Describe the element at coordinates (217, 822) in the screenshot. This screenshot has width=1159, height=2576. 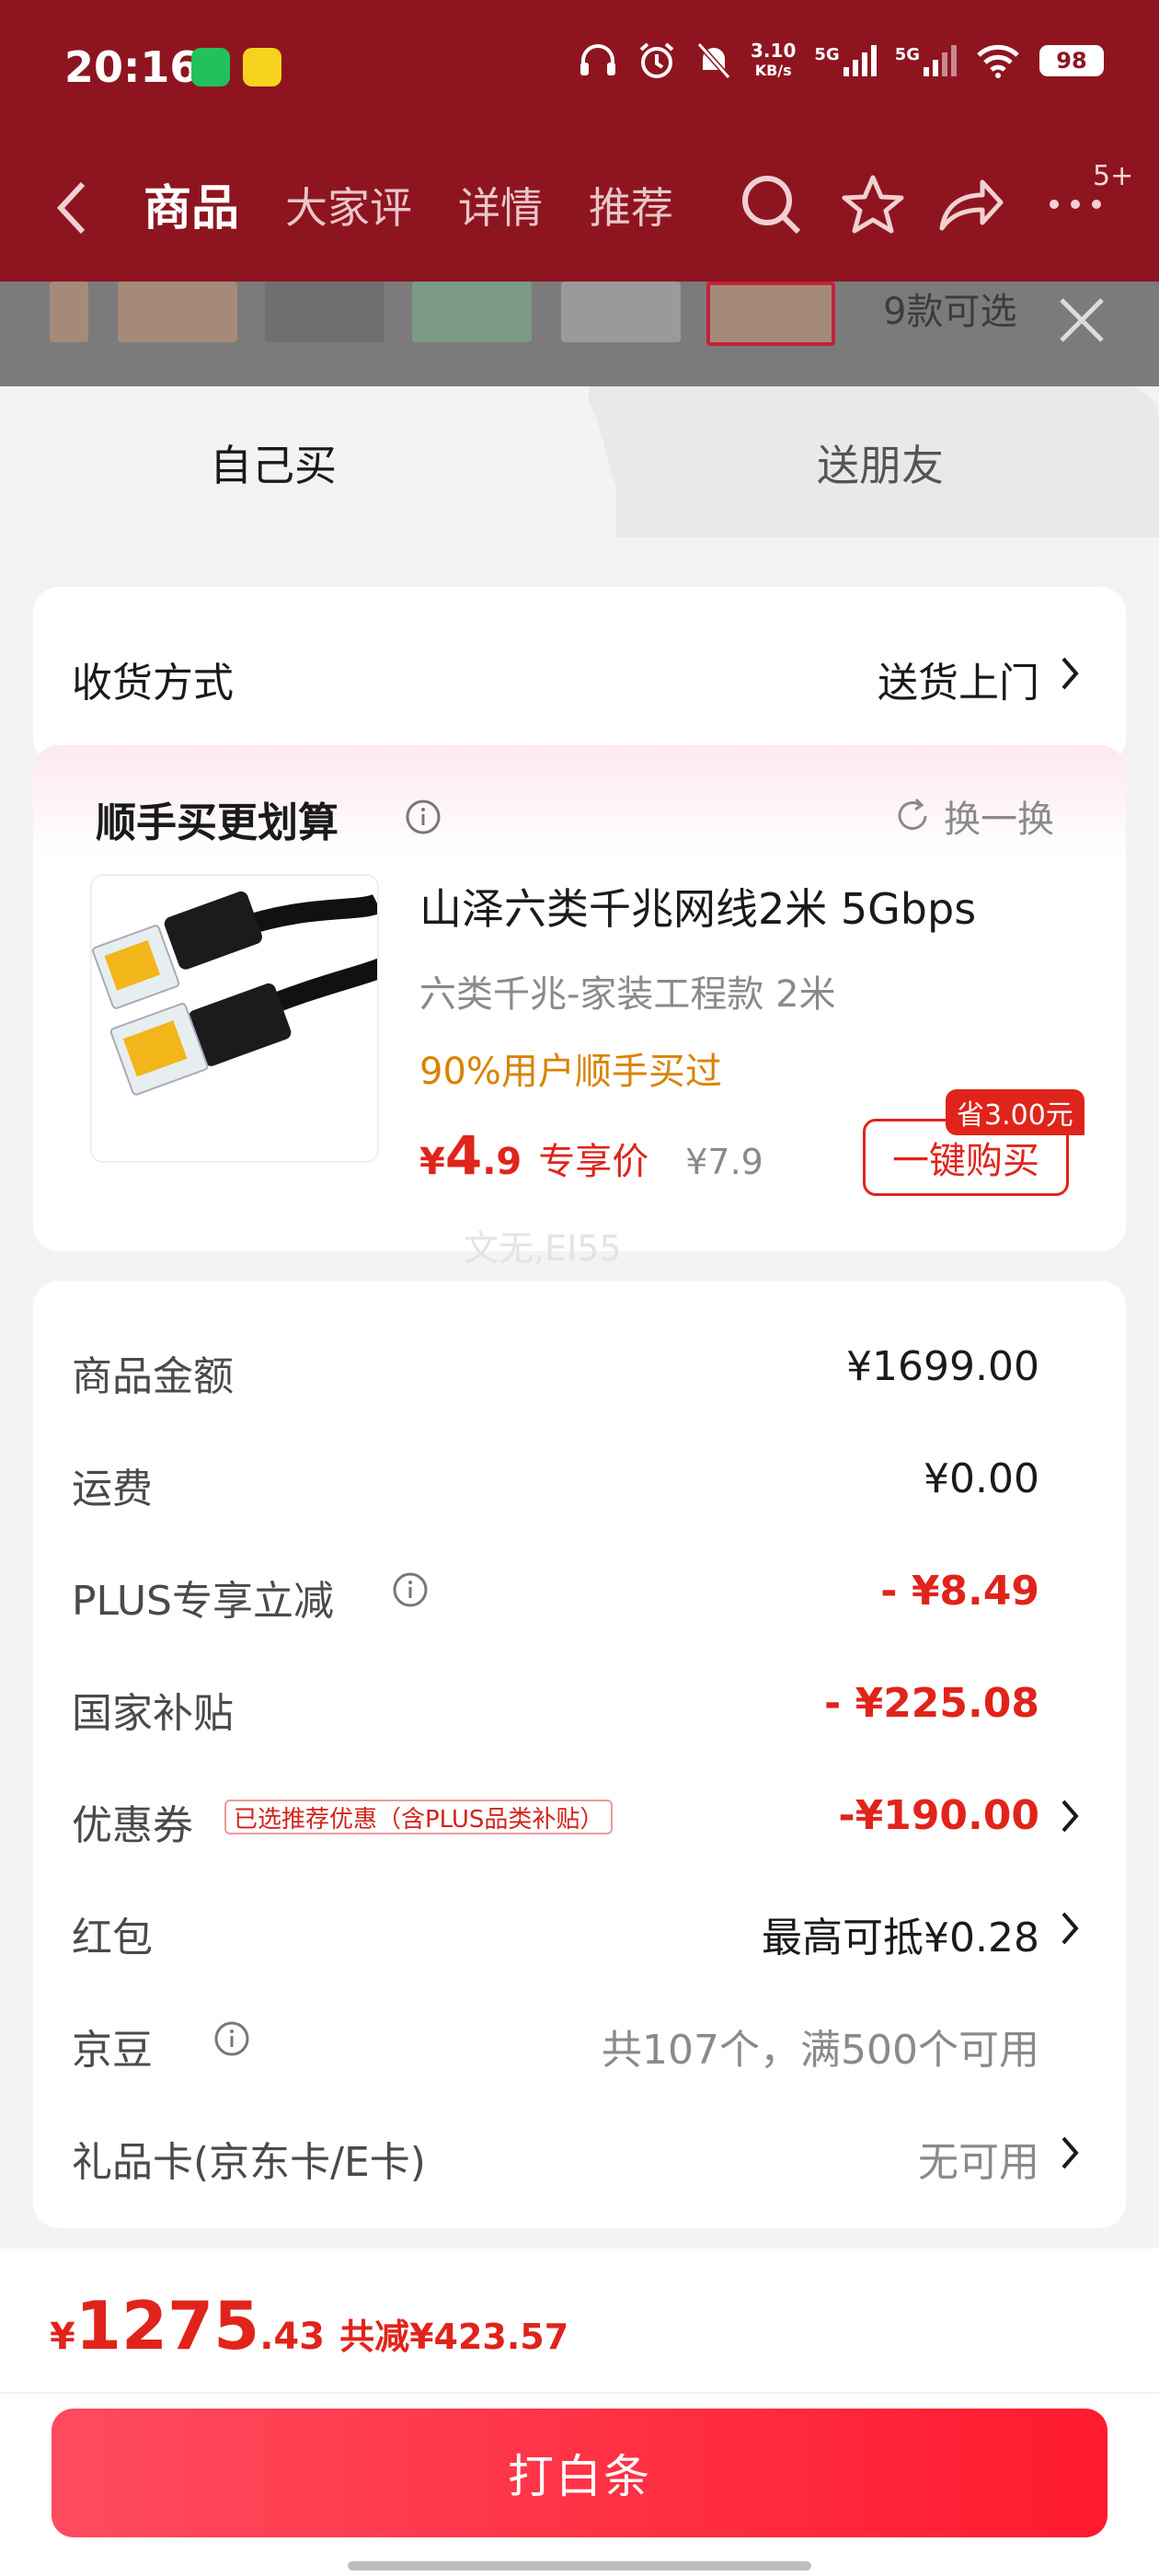
I see `addon-title: 顺手买更划算` at that location.